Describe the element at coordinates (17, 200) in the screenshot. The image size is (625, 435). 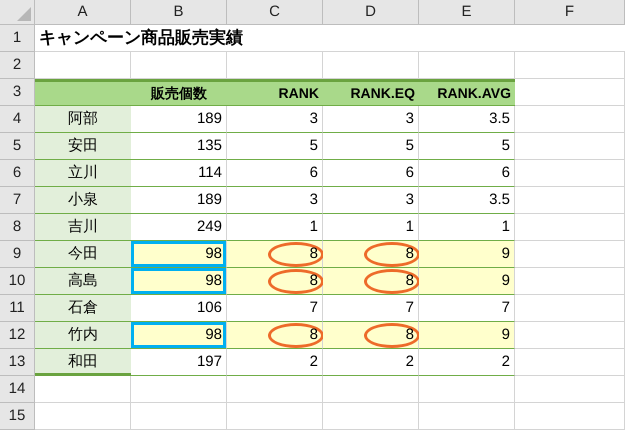
I see `row-number: 7` at that location.